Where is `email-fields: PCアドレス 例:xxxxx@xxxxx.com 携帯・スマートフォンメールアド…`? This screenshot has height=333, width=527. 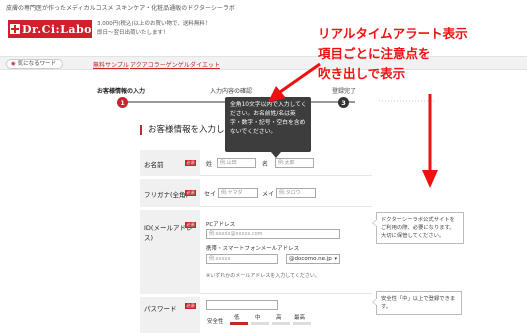
email-fields: PCアドレス 例:xxxxx@xxxxx.com 携帯・スマートフォンメールアド… is located at coordinates (286, 252).